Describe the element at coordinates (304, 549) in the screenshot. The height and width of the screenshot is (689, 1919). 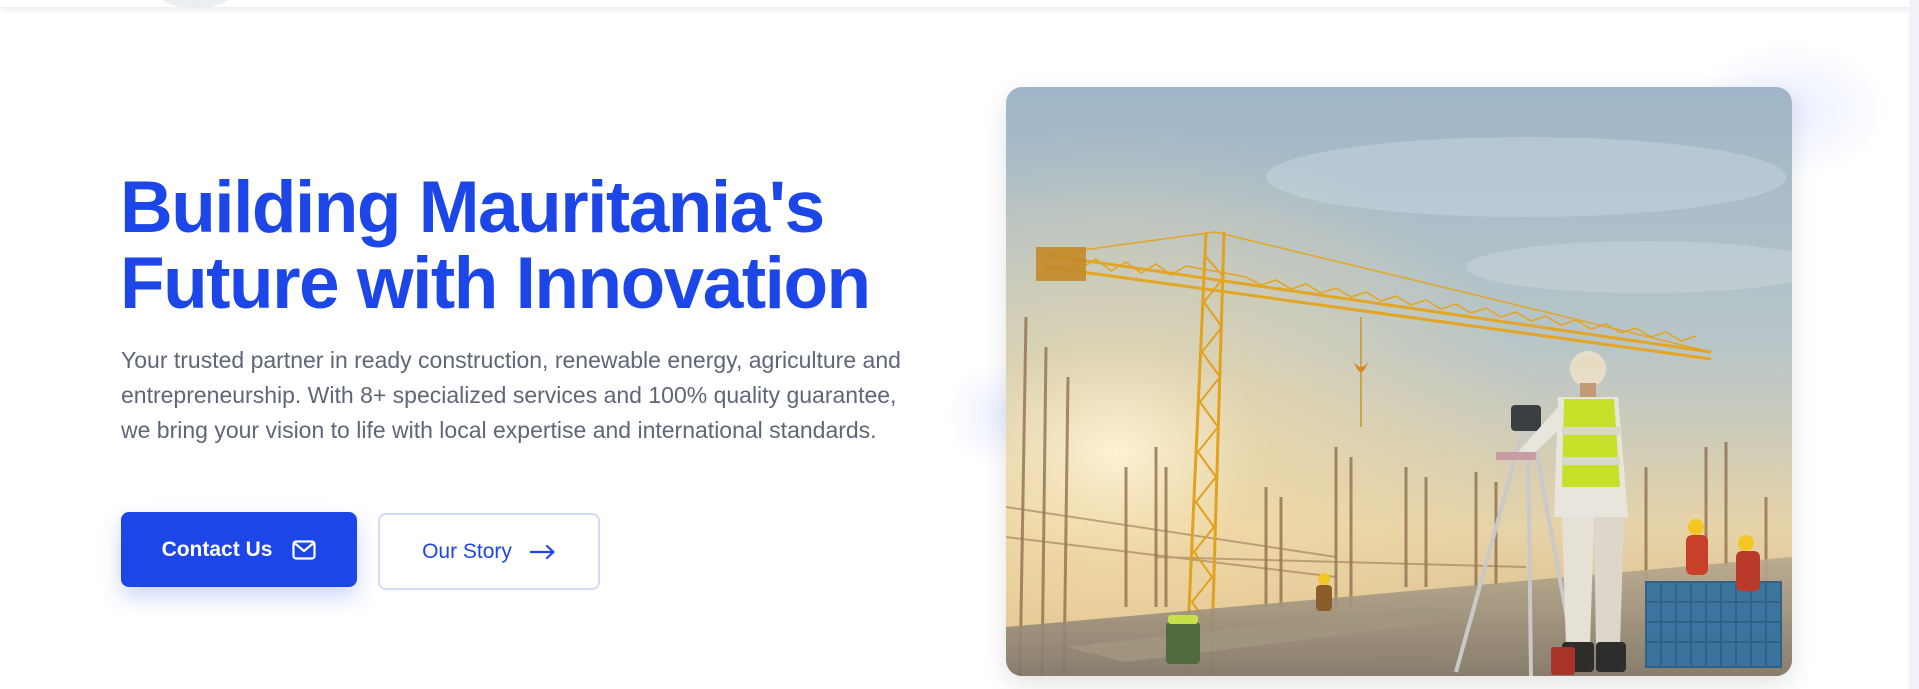
I see `mail-icon` at that location.